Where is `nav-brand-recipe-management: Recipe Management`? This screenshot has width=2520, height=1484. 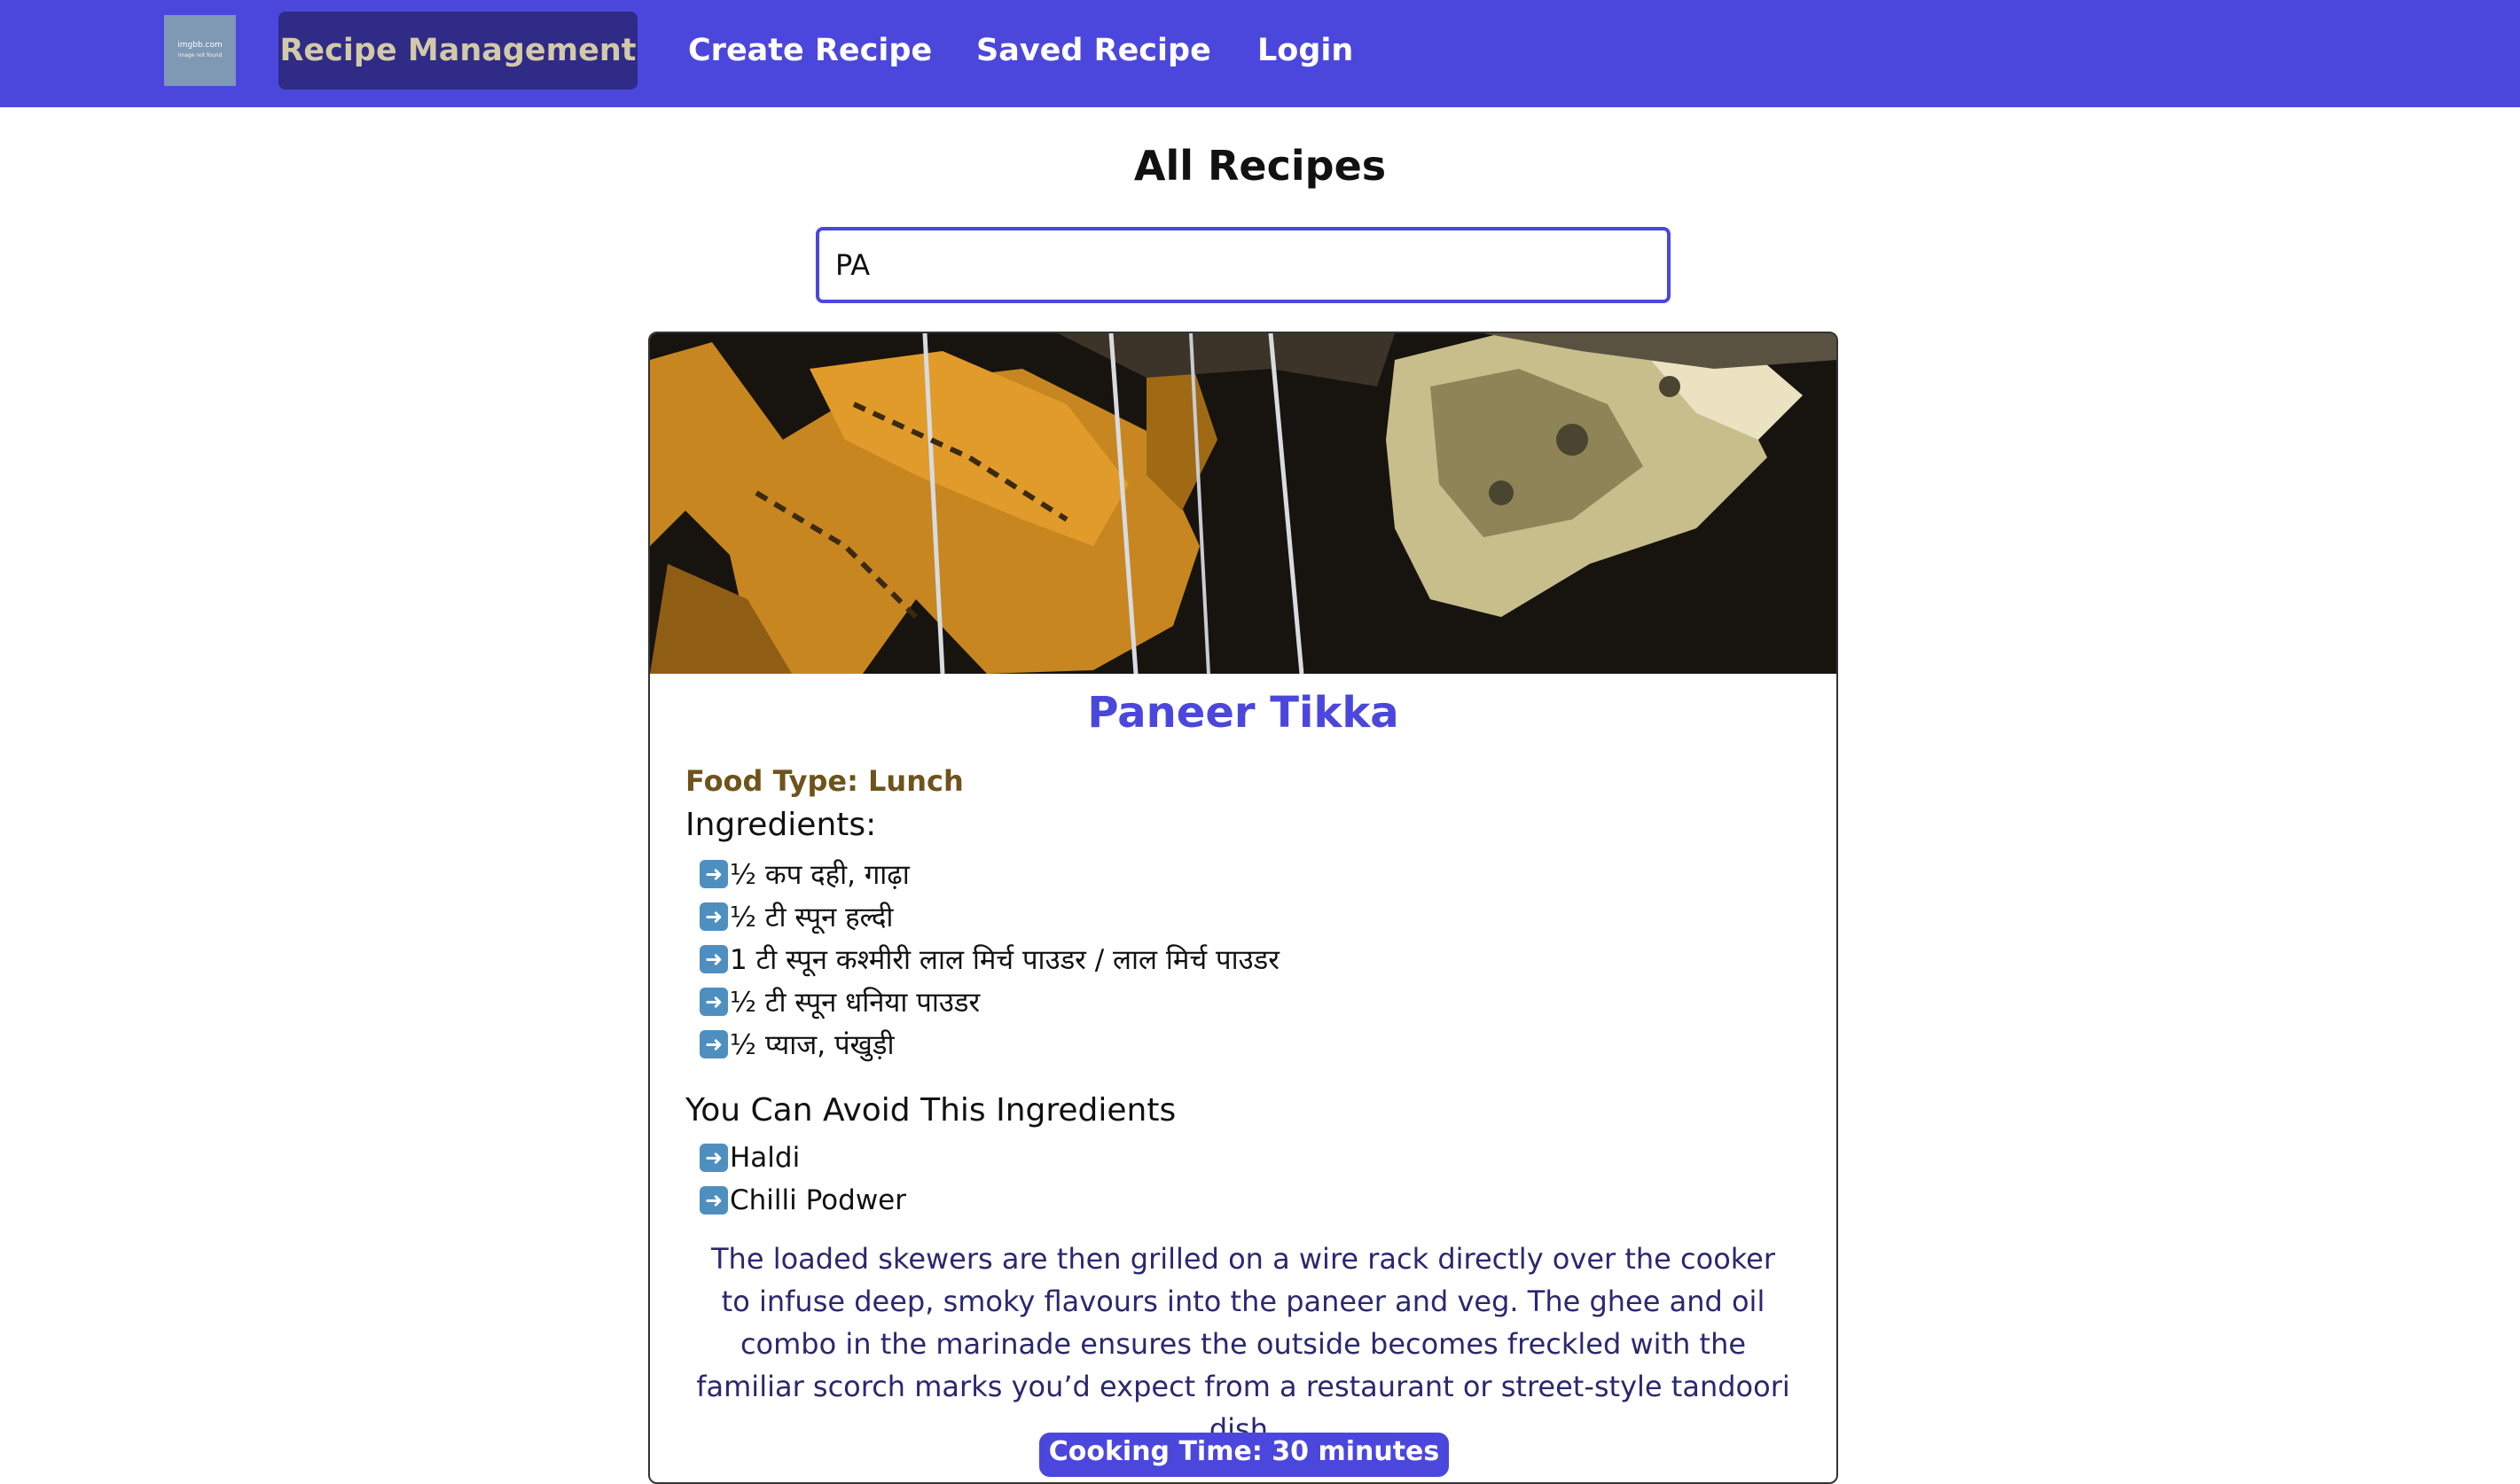 nav-brand-recipe-management: Recipe Management is located at coordinates (458, 51).